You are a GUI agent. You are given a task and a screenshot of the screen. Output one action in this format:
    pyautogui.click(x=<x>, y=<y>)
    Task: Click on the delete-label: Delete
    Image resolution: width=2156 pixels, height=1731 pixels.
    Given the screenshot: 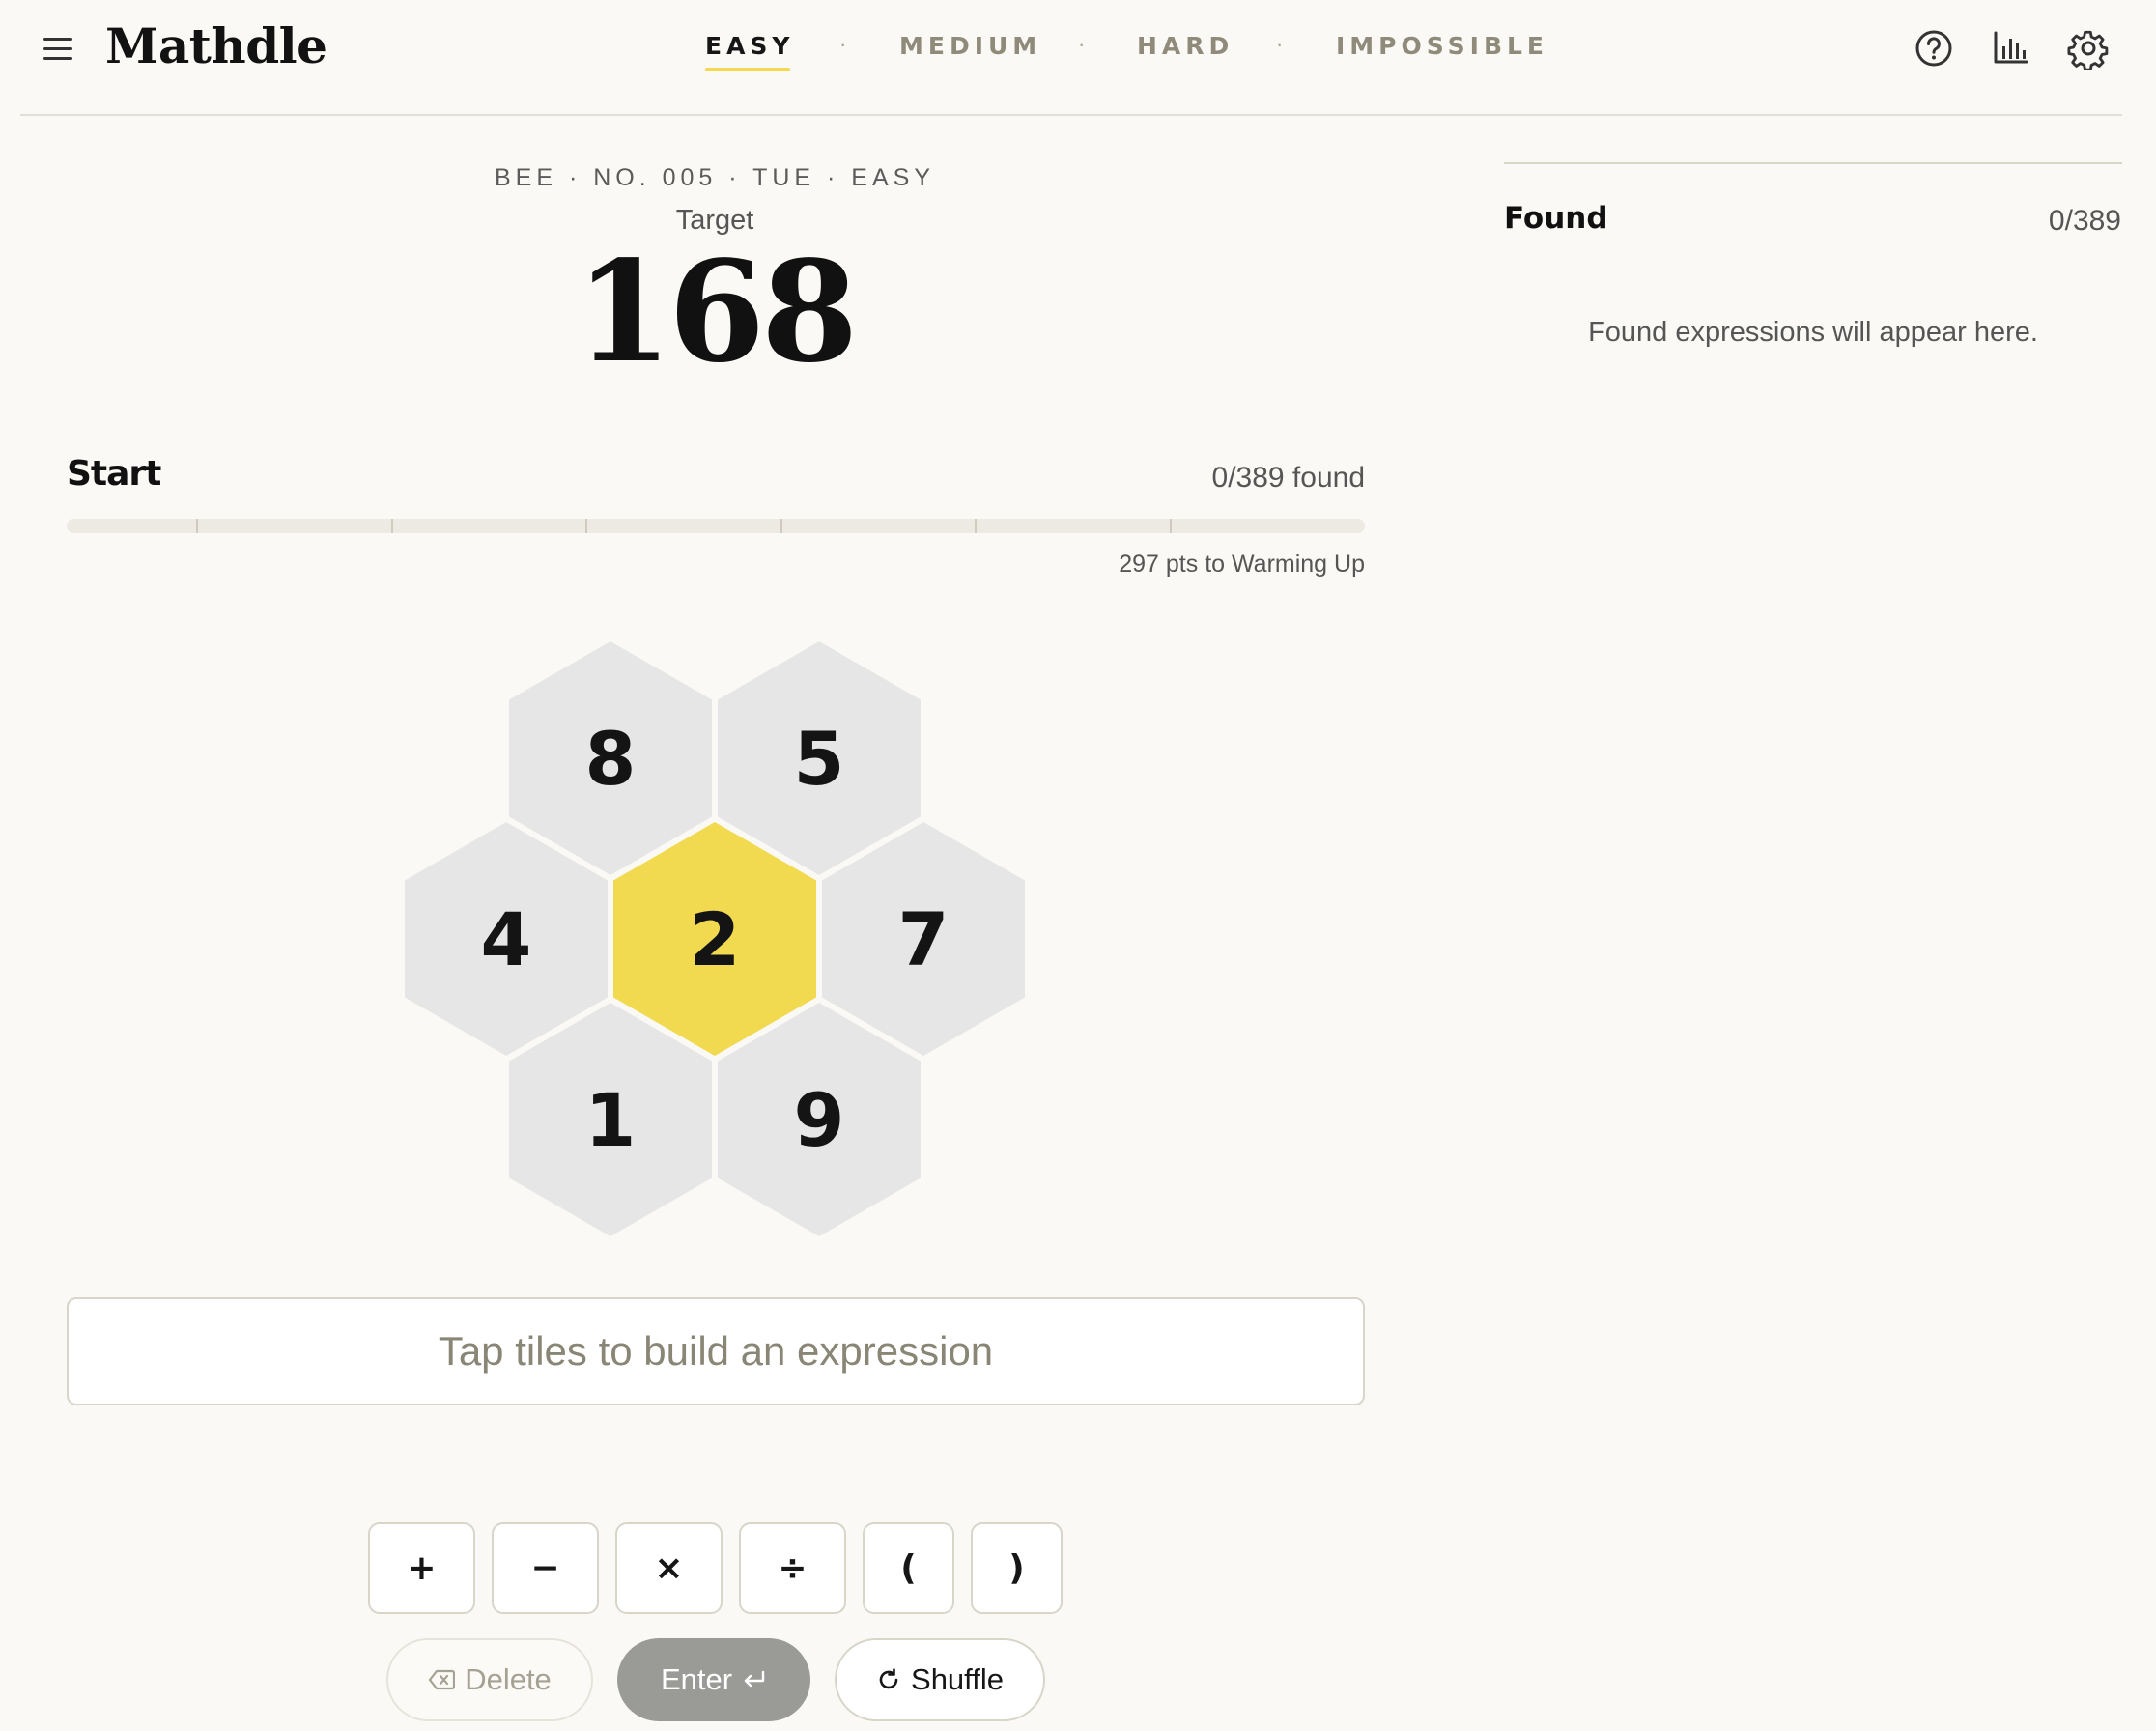 What is the action you would take?
    pyautogui.click(x=508, y=1679)
    